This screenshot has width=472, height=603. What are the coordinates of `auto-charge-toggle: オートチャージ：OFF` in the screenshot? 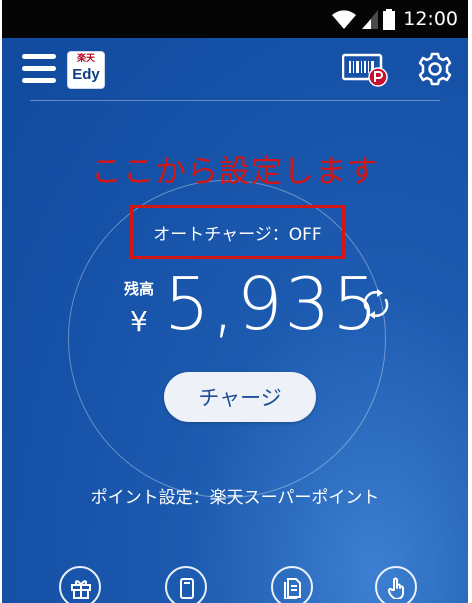 It's located at (237, 232).